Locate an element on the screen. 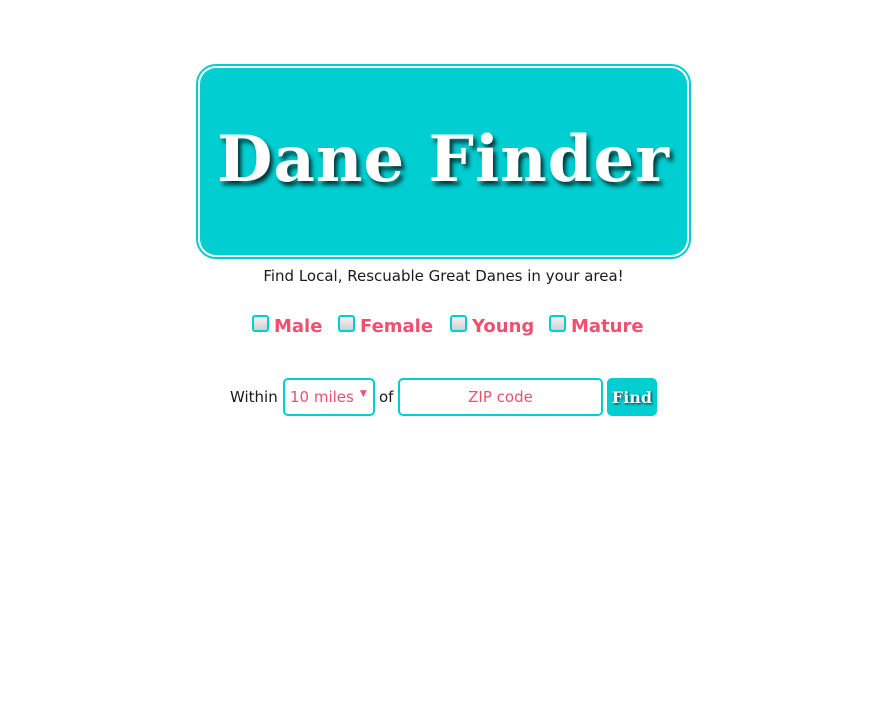 Image resolution: width=870 pixels, height=726 pixels. within-label: Within is located at coordinates (254, 397).